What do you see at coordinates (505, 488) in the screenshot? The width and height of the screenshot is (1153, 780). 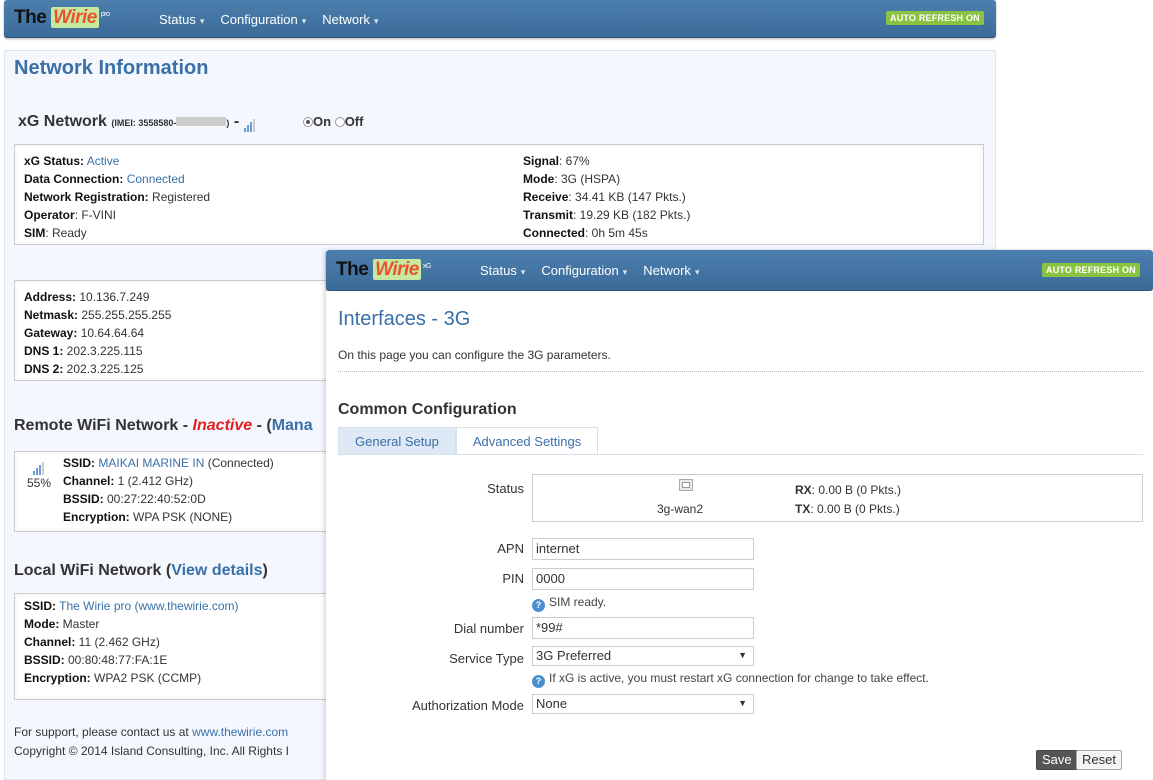 I see `status-label: Status` at bounding box center [505, 488].